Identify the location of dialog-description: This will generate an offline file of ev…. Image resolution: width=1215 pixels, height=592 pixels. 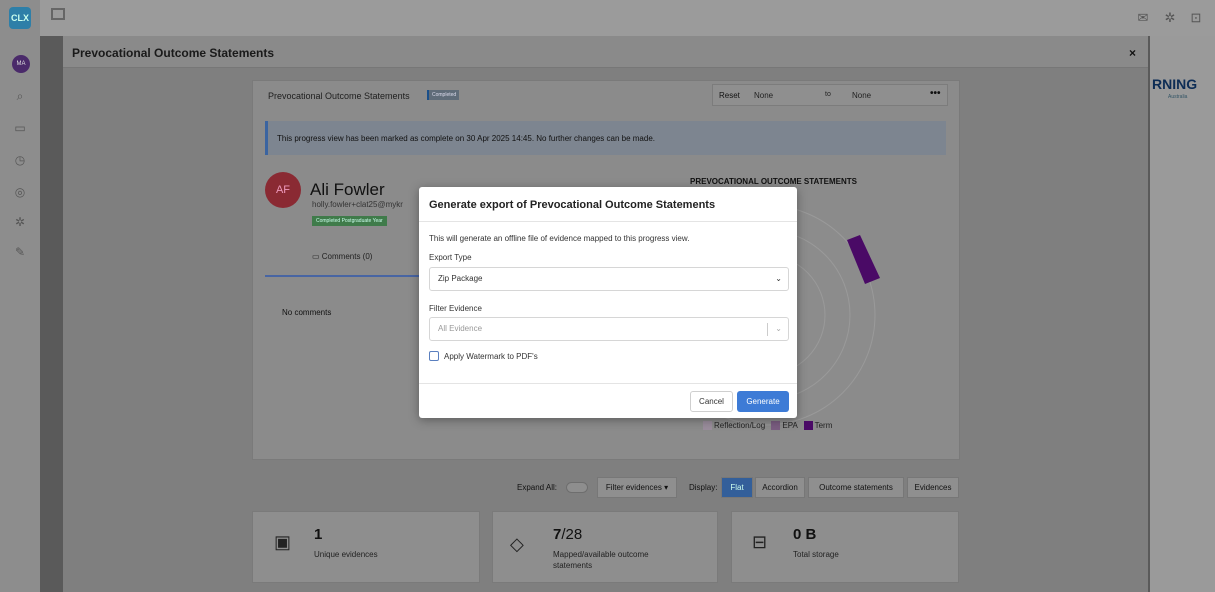
(559, 238).